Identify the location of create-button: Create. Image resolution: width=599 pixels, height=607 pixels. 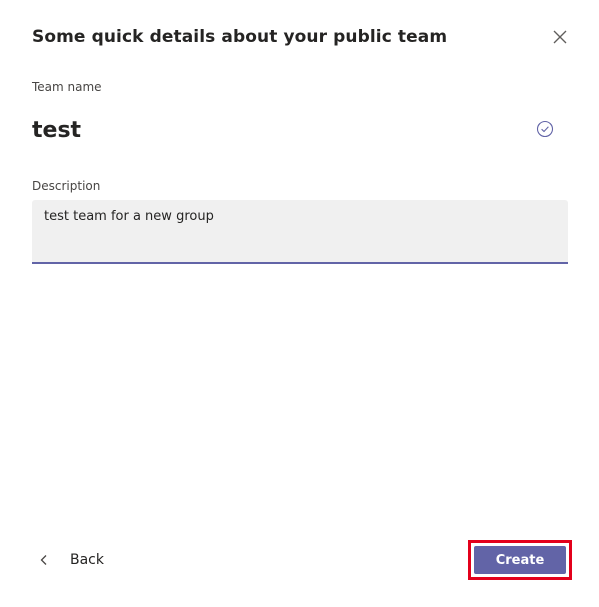
(520, 560).